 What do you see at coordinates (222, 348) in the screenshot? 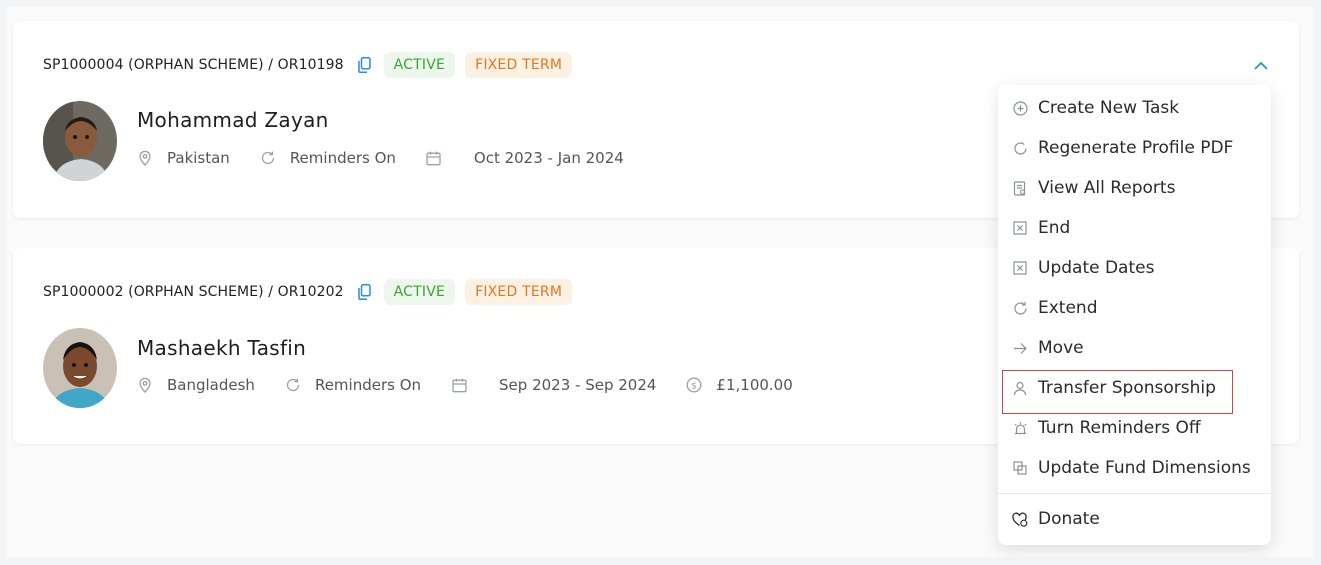
I see `sponsored-name: Mashaekh Tasfin` at bounding box center [222, 348].